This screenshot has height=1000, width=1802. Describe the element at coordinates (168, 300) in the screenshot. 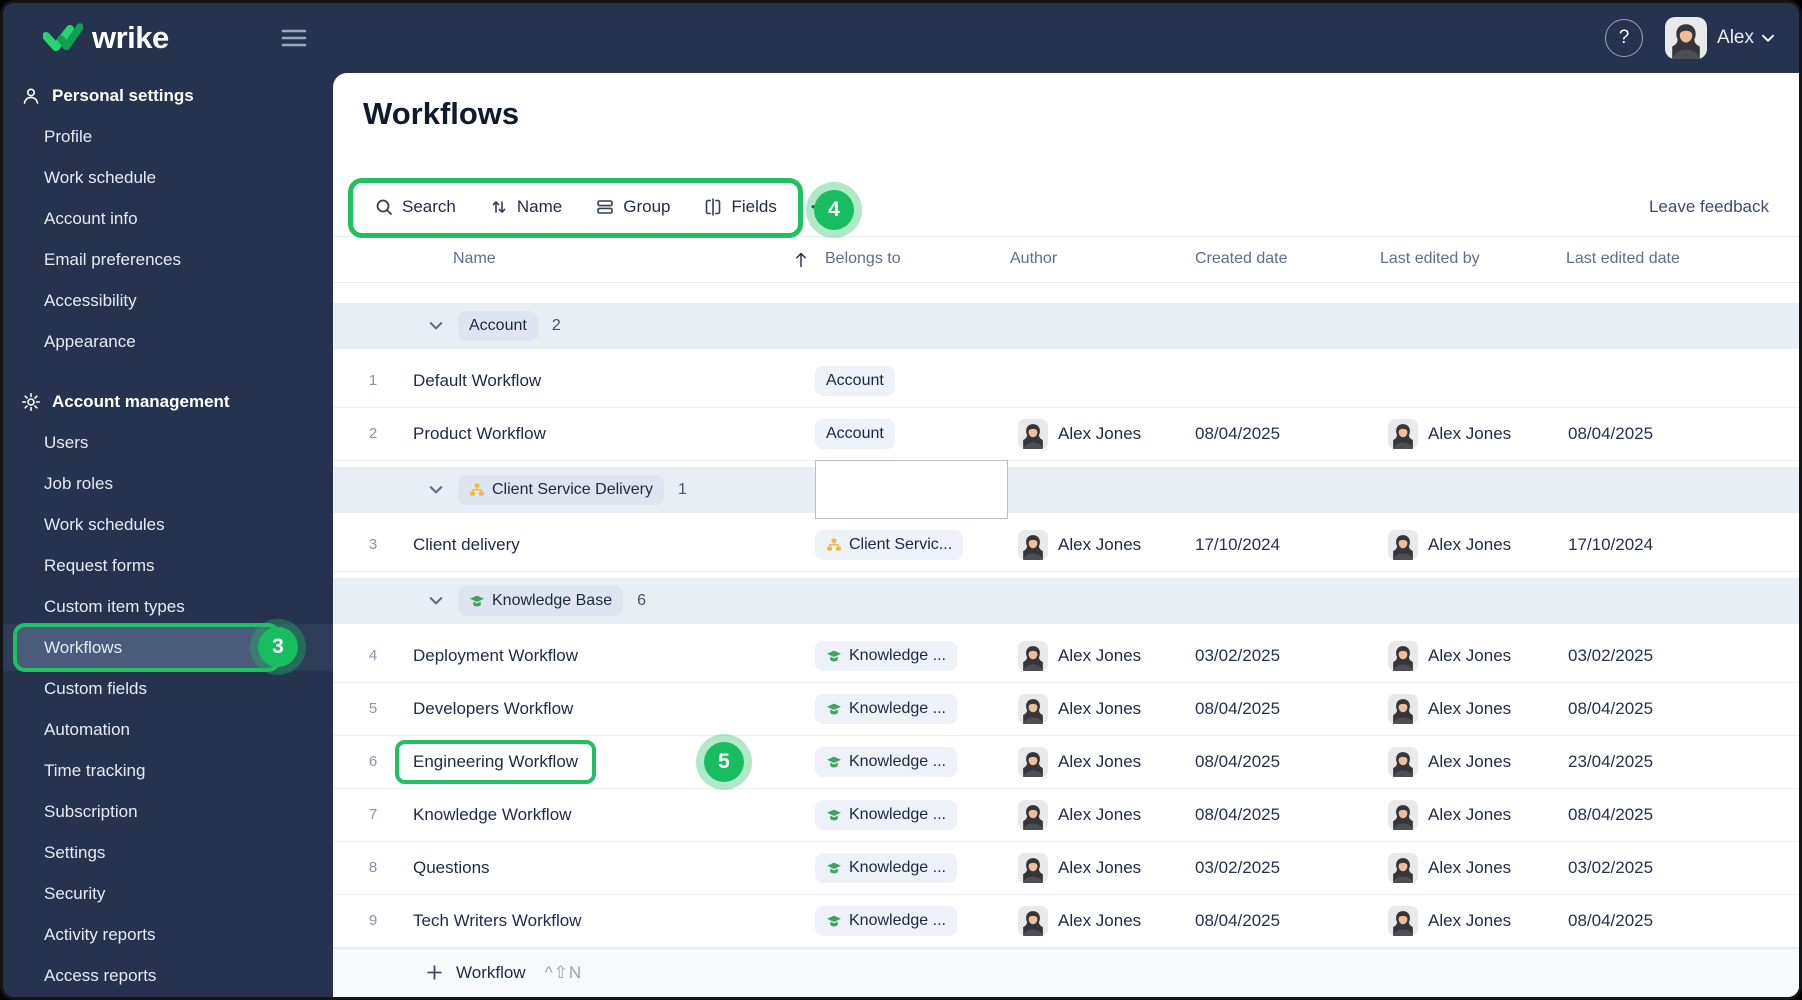

I see `sidebar-item-accessibility: Accessibility` at that location.